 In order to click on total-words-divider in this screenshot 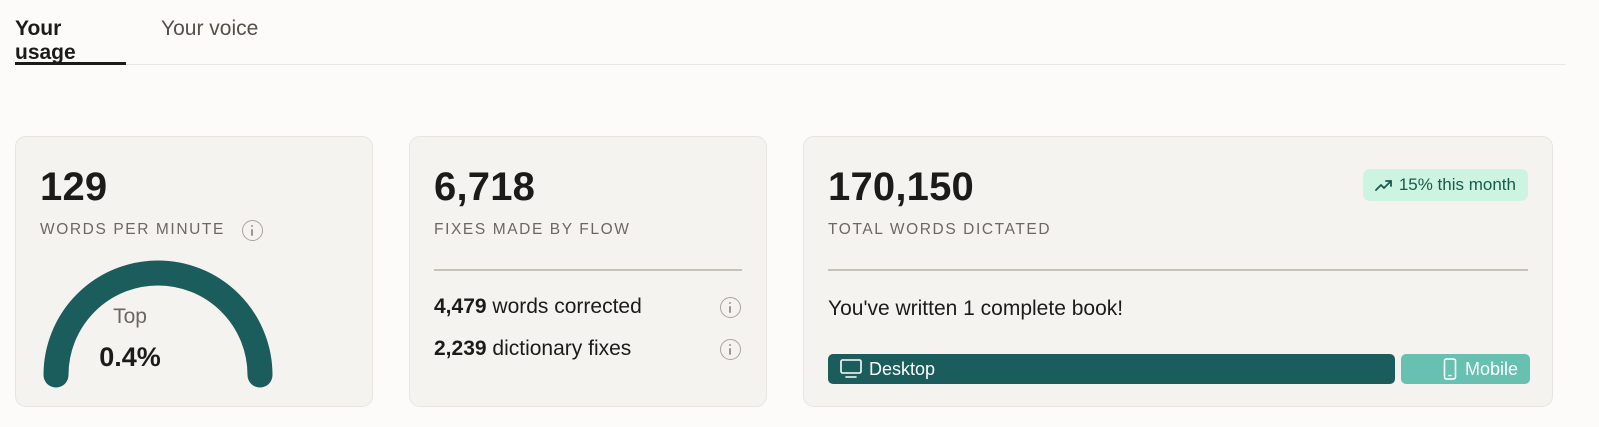, I will do `click(1178, 270)`.